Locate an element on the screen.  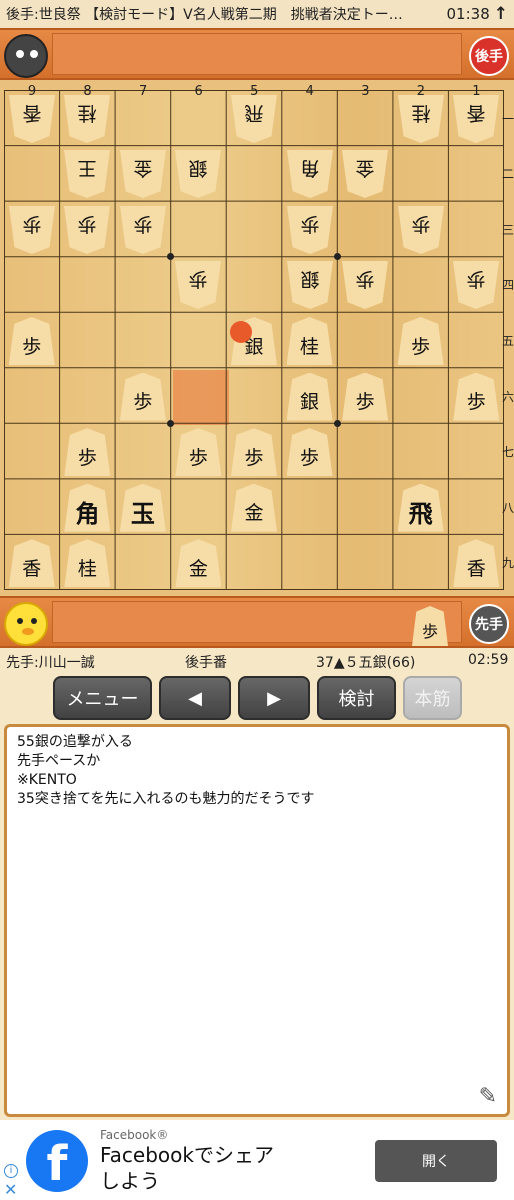
top-clock: 01:38 is located at coordinates (468, 14).